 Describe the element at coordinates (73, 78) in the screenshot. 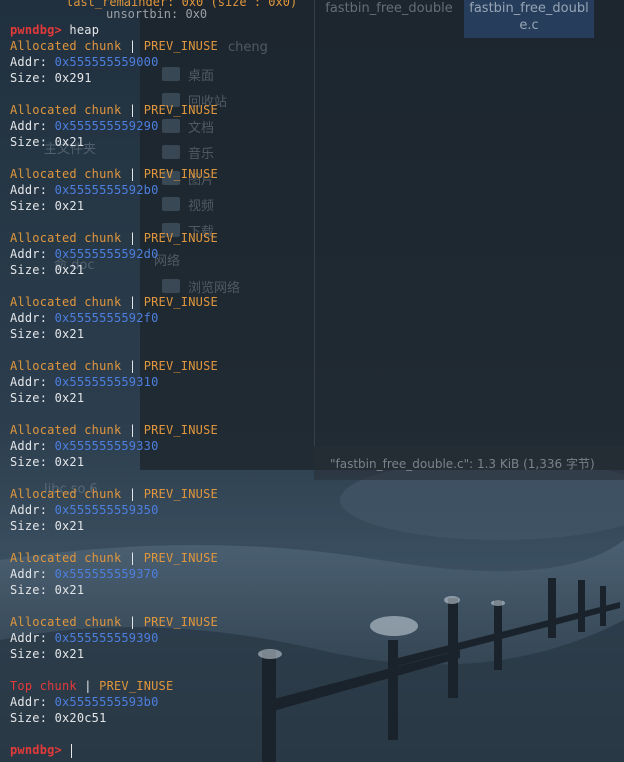

I see `chunk-size: 0x291` at that location.